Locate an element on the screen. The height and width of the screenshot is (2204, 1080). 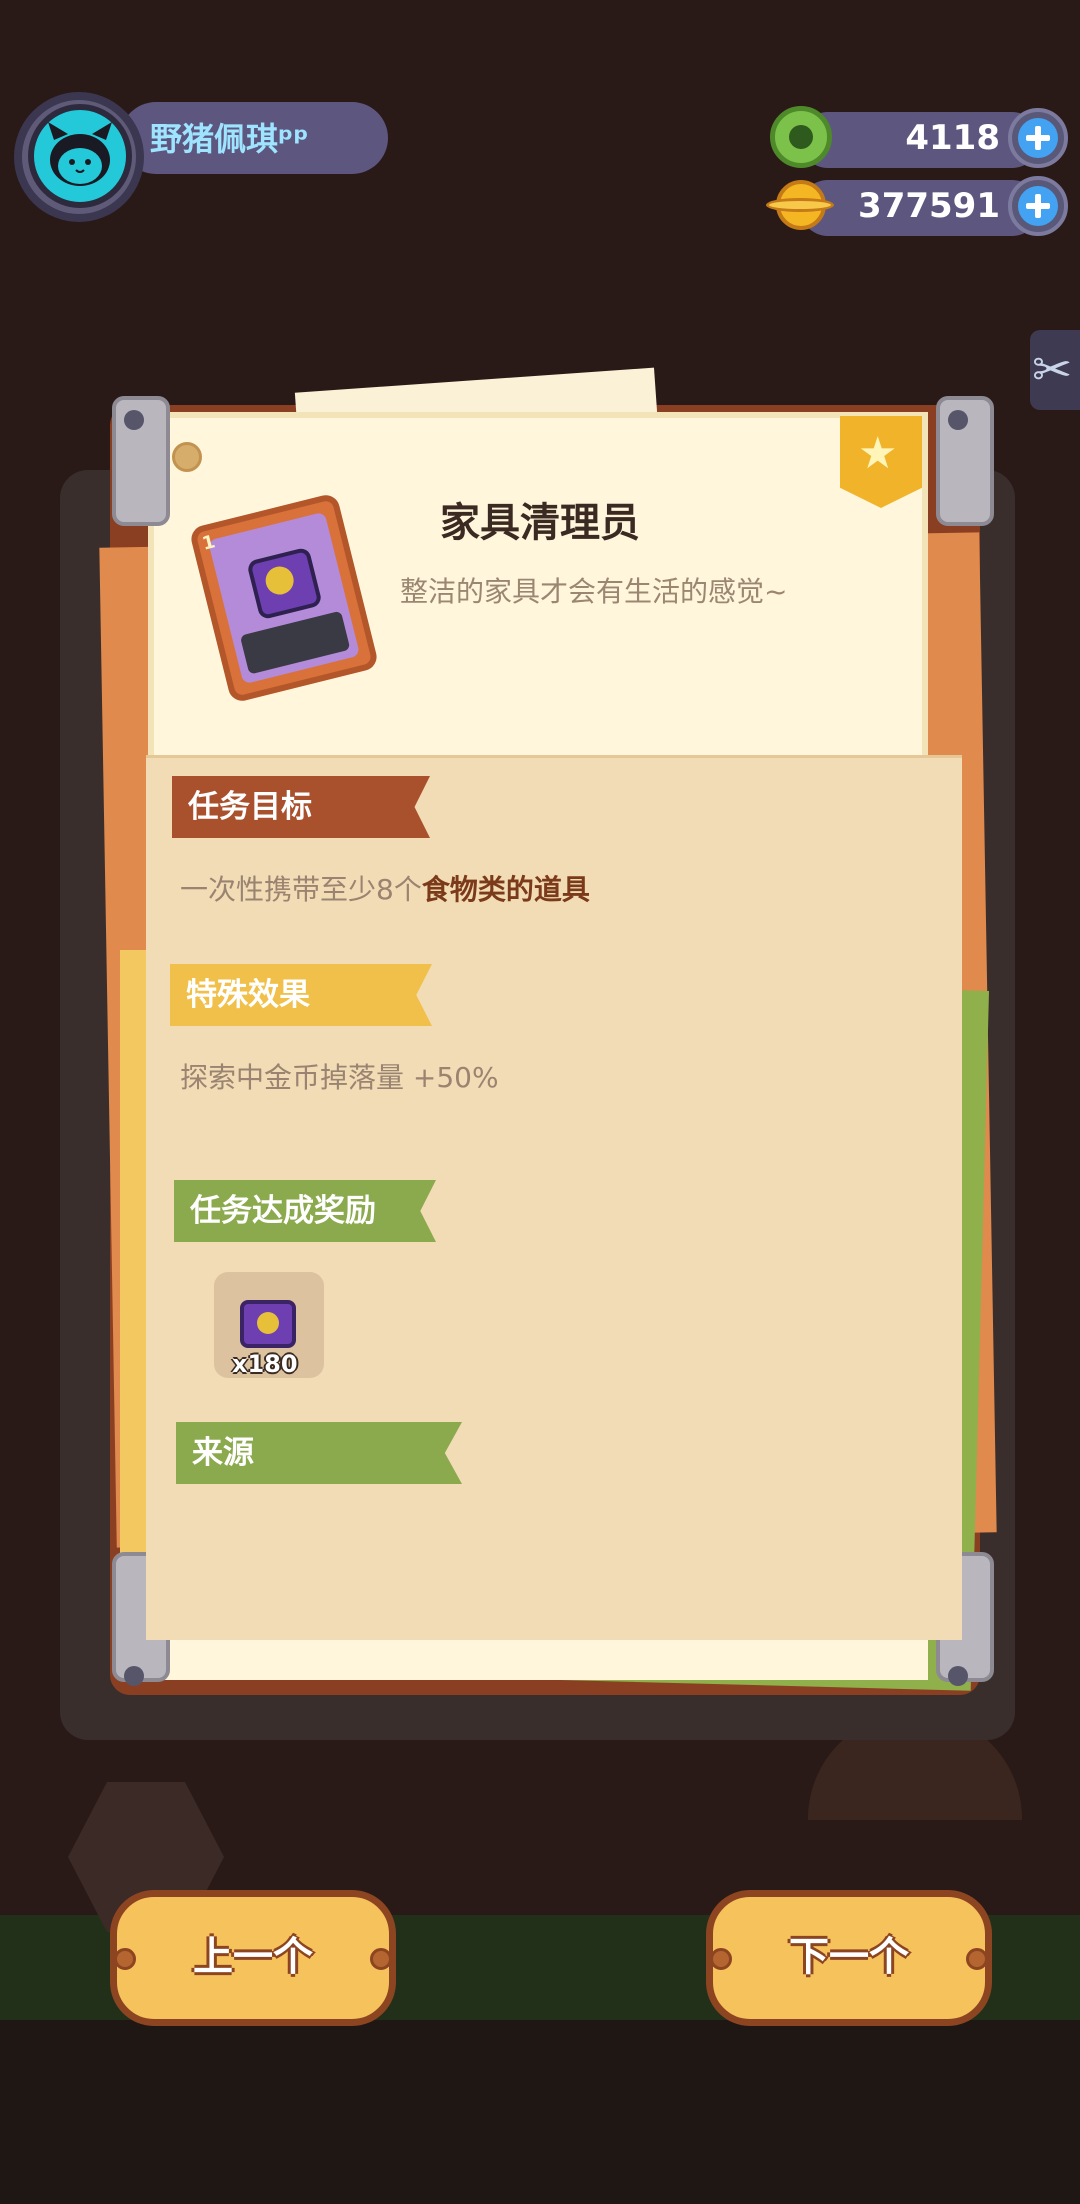
card-title: 家具清理员 is located at coordinates (540, 523).